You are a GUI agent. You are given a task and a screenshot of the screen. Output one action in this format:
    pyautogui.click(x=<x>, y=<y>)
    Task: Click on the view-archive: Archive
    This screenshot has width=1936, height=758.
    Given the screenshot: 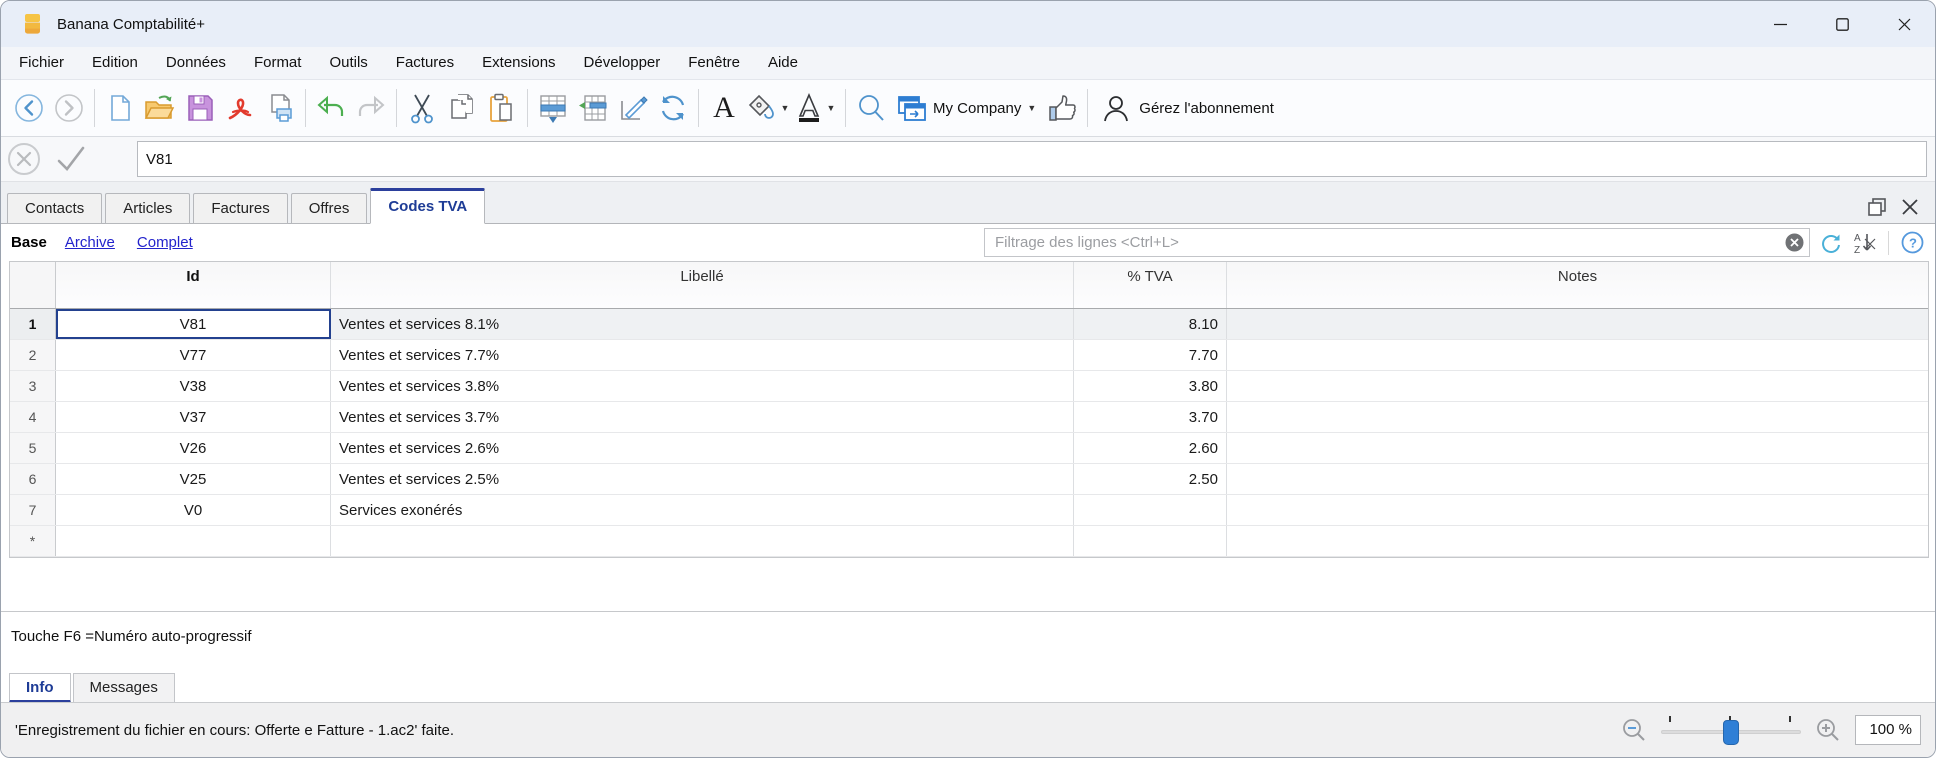 What is the action you would take?
    pyautogui.click(x=90, y=242)
    